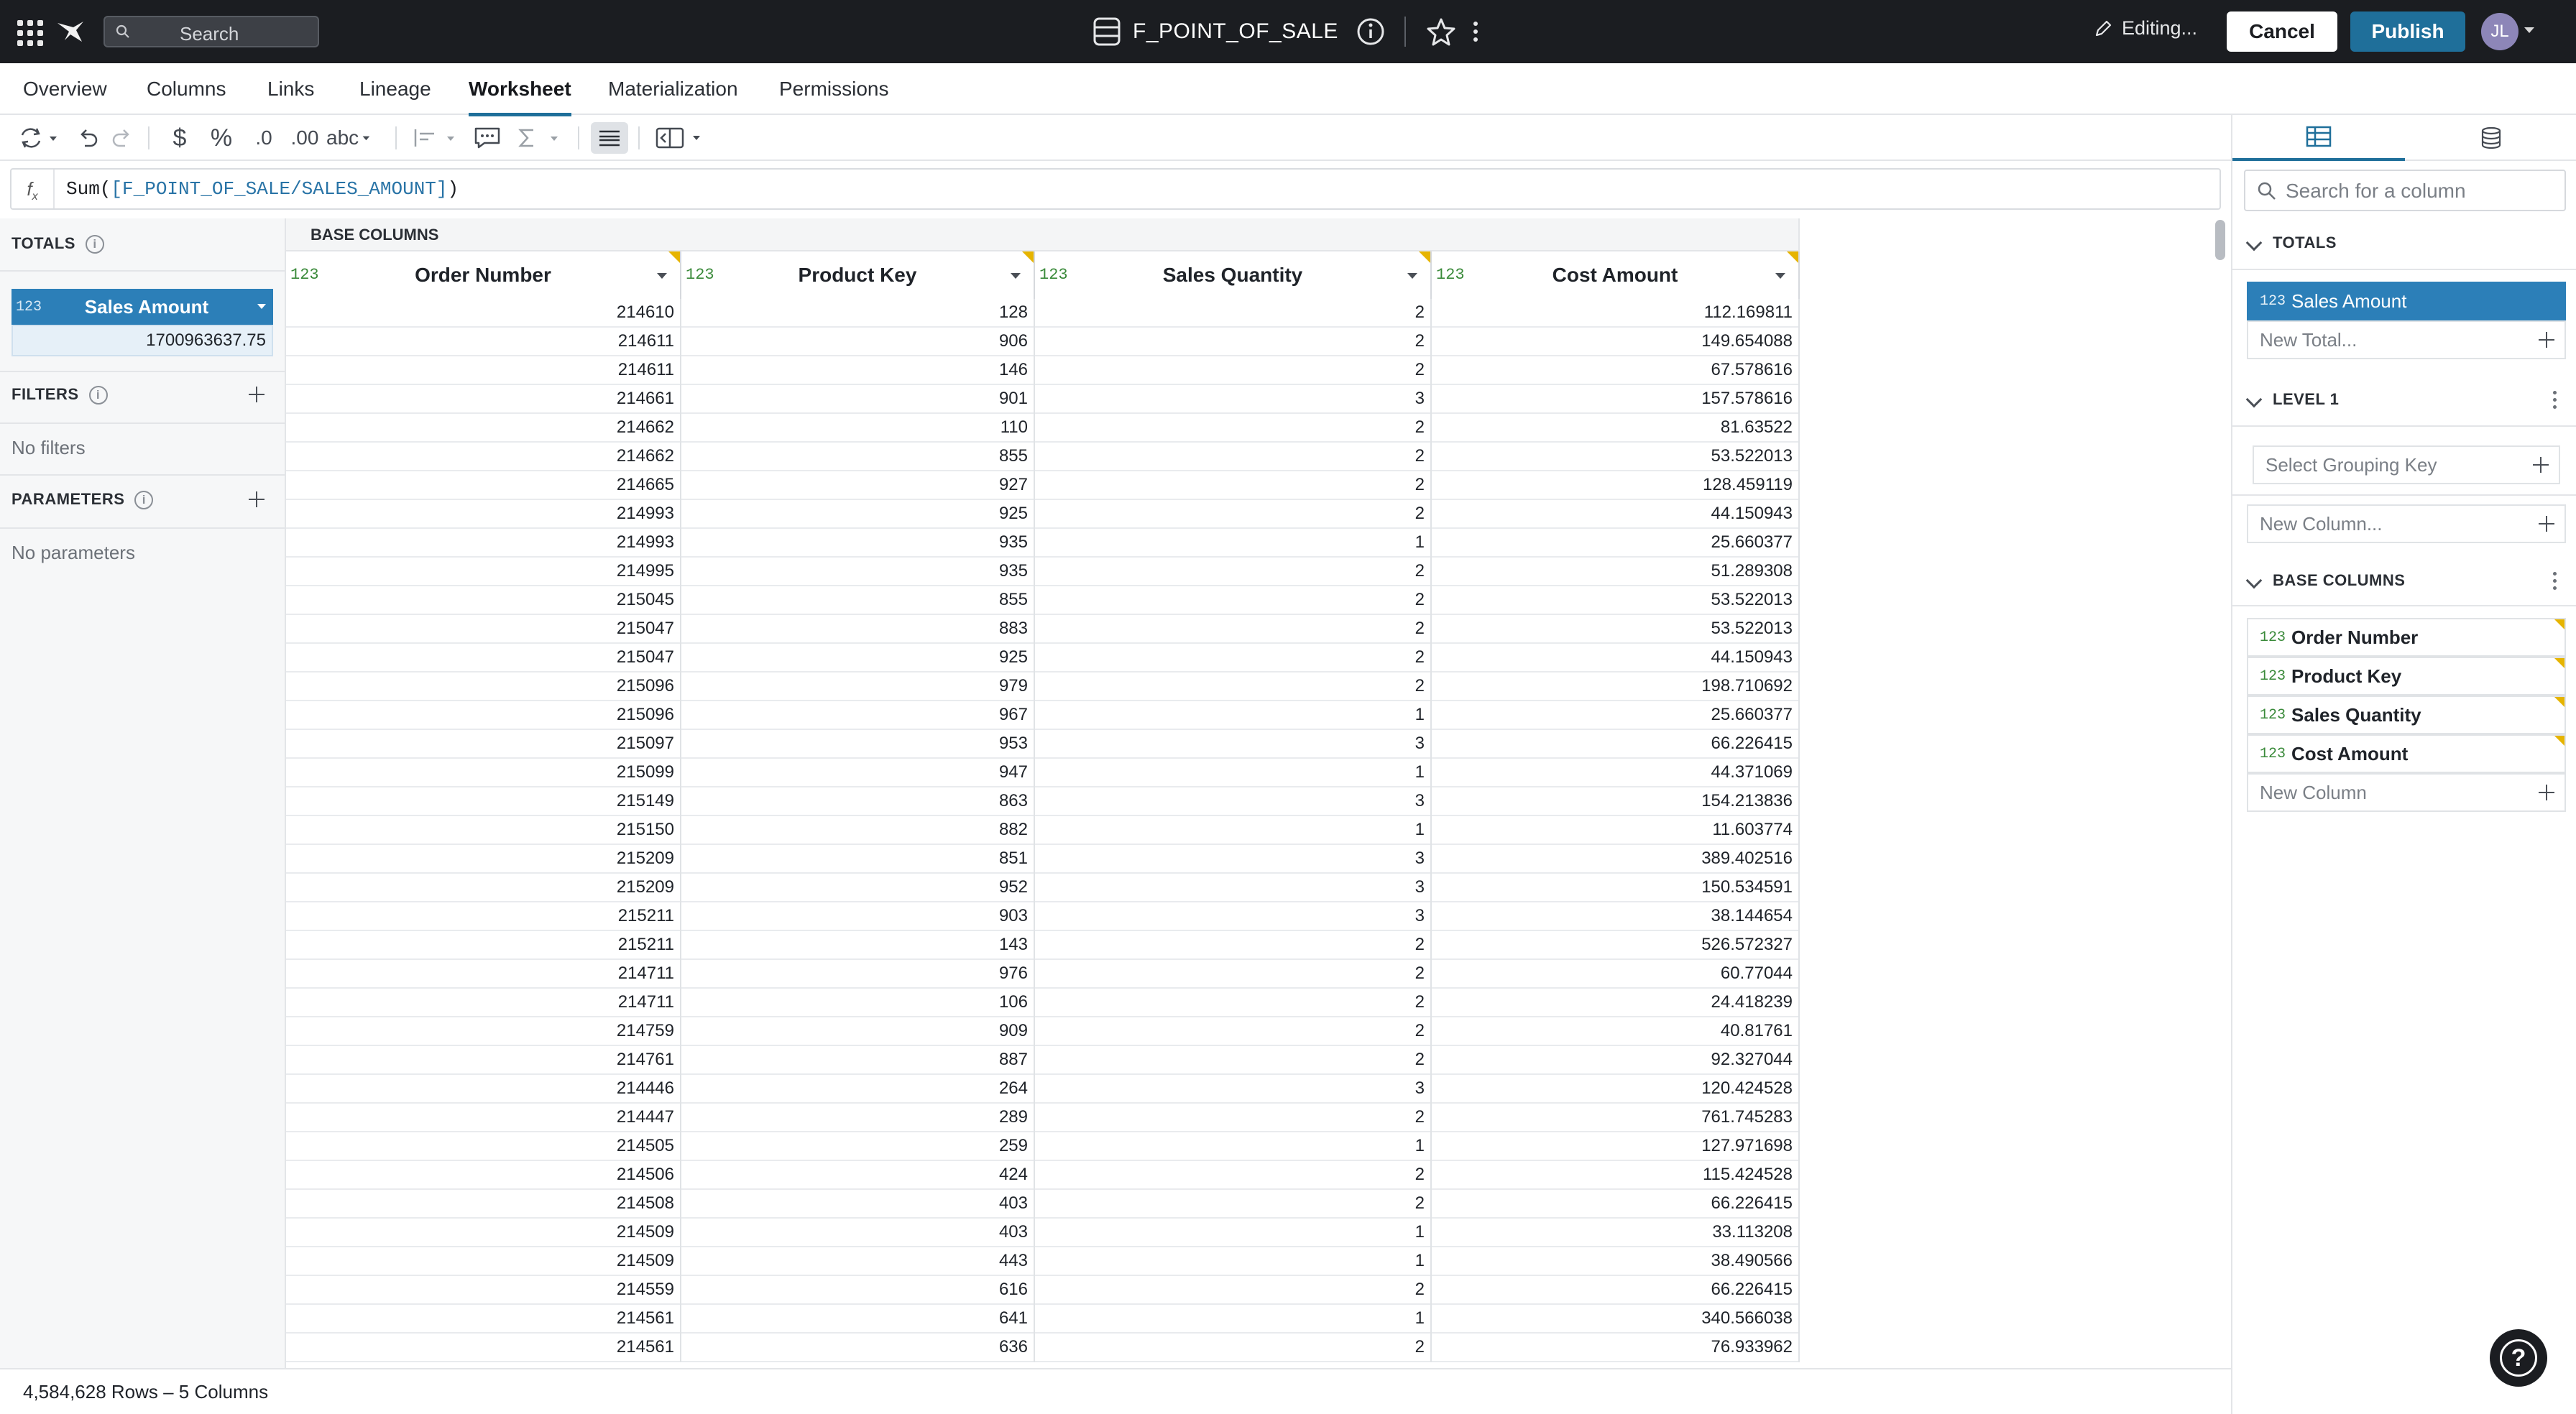 This screenshot has height=1414, width=2576. I want to click on table-row: 214610 128 2 112.169811, so click(1043, 313).